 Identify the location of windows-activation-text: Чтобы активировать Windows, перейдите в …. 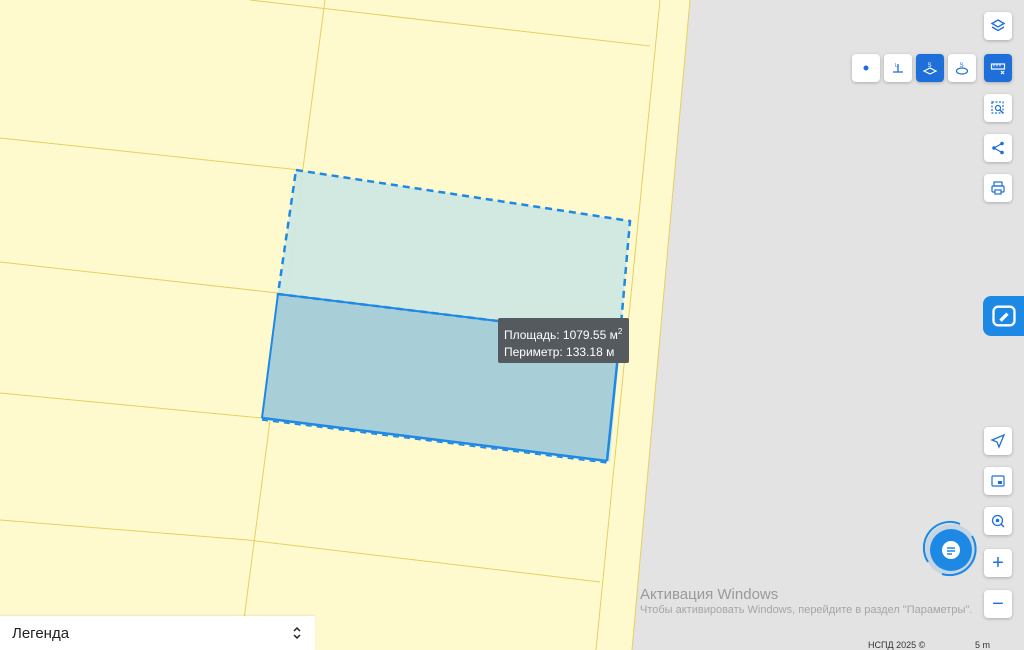
(806, 610).